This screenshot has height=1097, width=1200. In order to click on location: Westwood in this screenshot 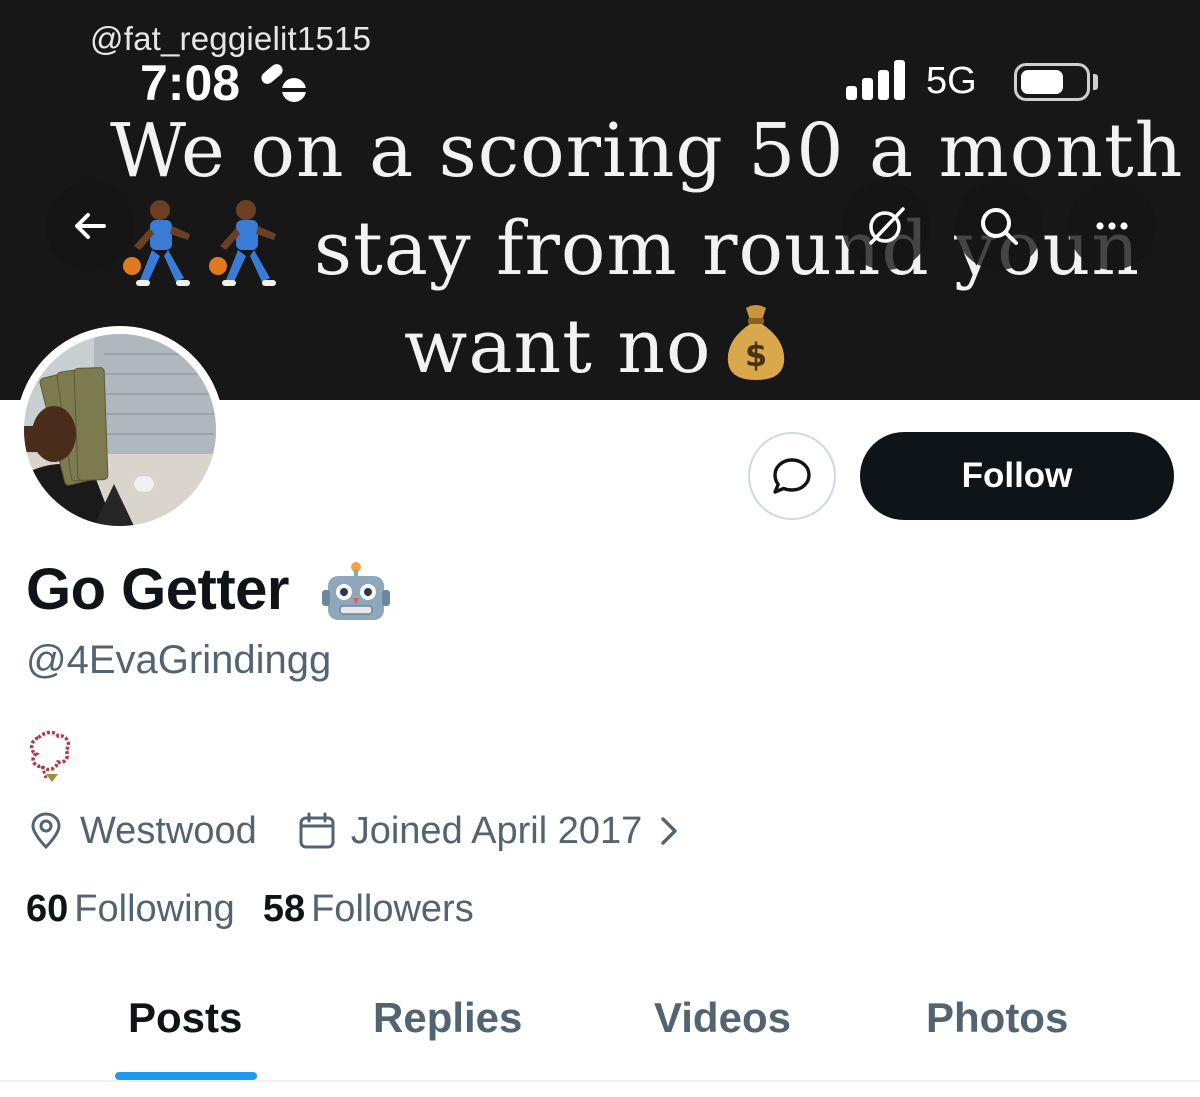, I will do `click(141, 831)`.